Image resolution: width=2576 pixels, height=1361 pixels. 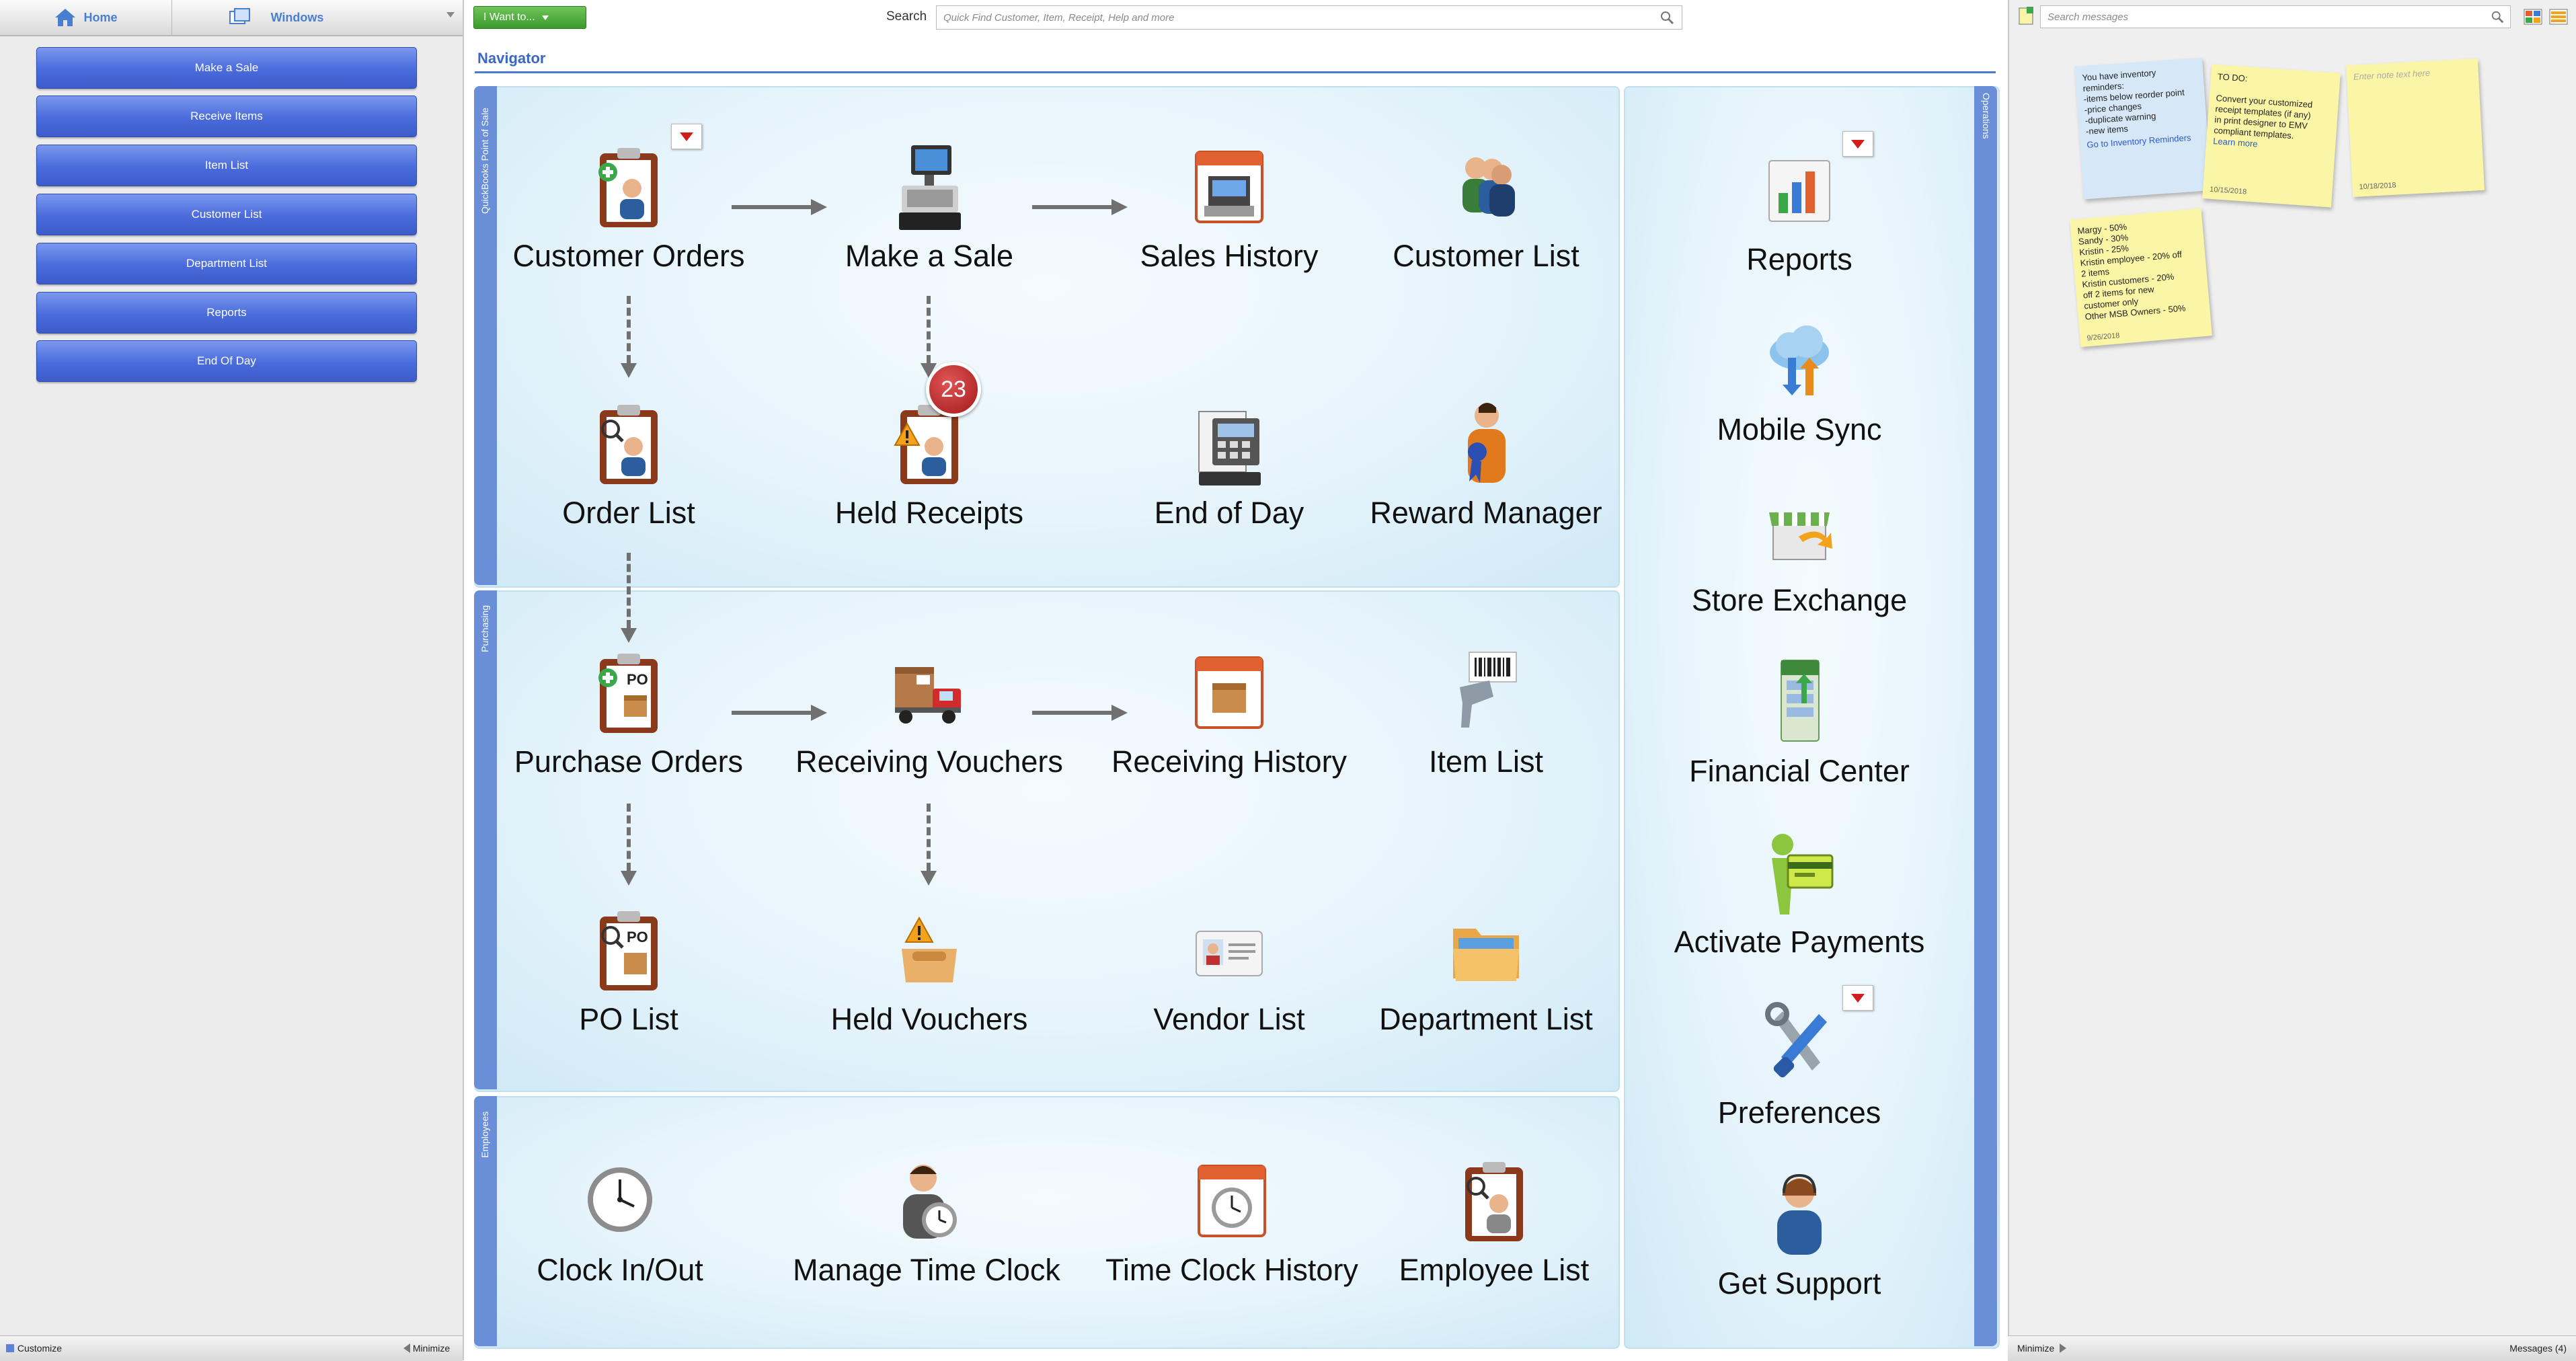 I want to click on shortcut-end-of-day: End Of Day, so click(x=227, y=361).